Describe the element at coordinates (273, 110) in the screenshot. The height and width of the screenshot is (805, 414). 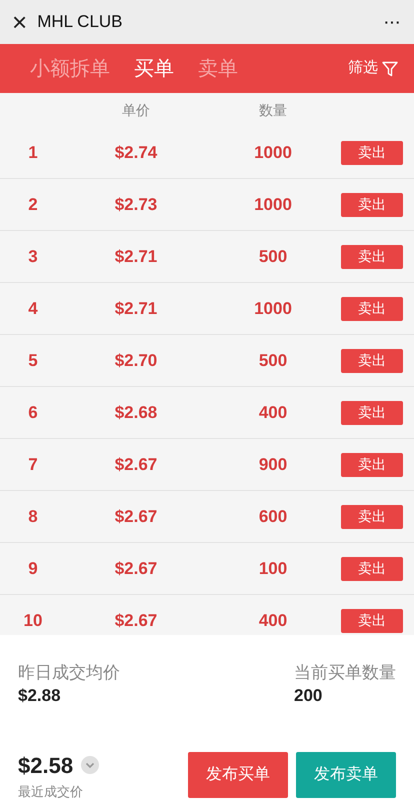
I see `column-header: 数量` at that location.